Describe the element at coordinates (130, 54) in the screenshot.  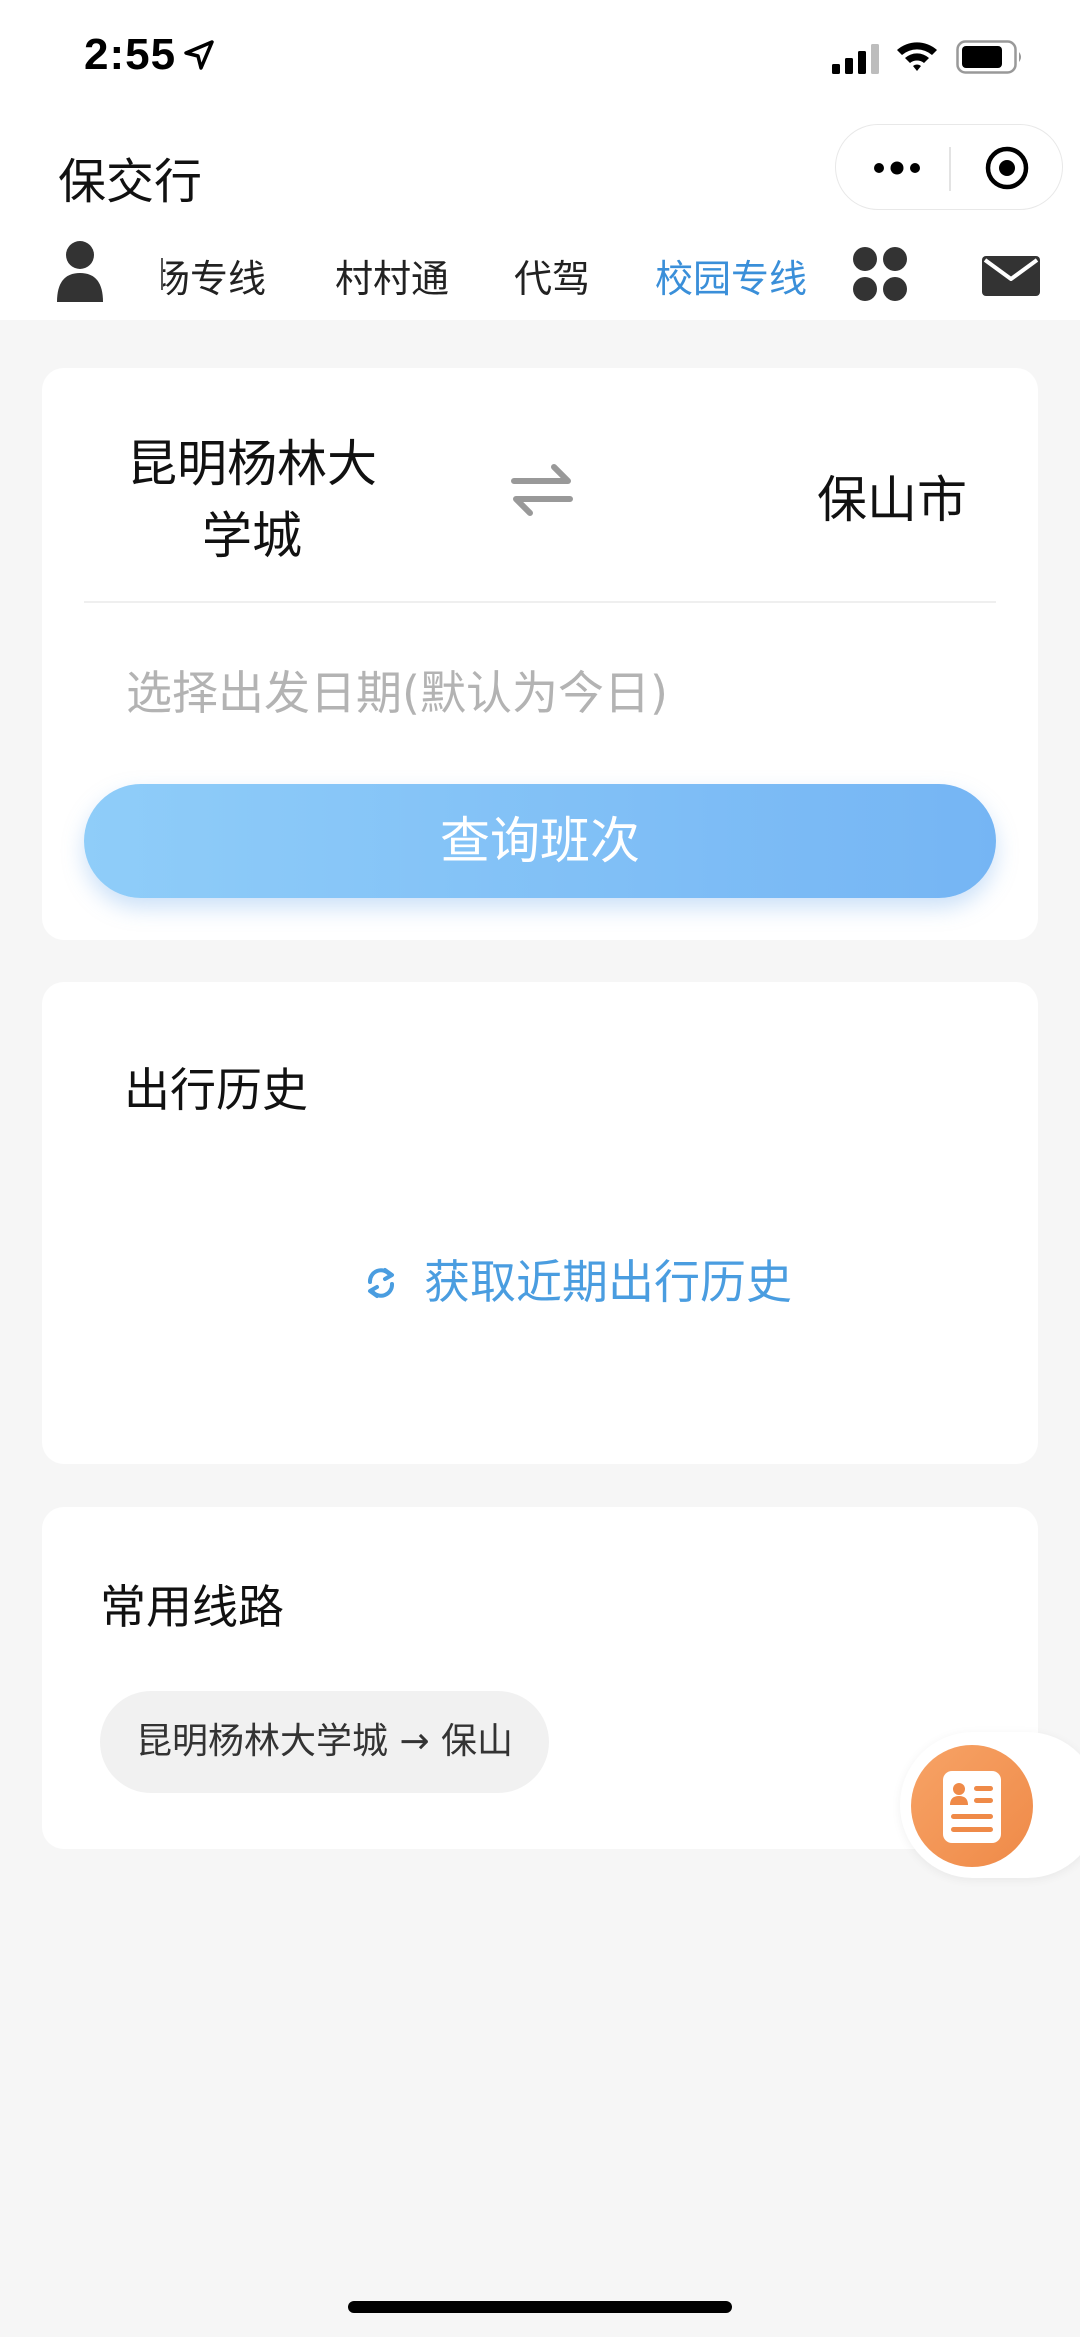
I see `status-time: 2:55` at that location.